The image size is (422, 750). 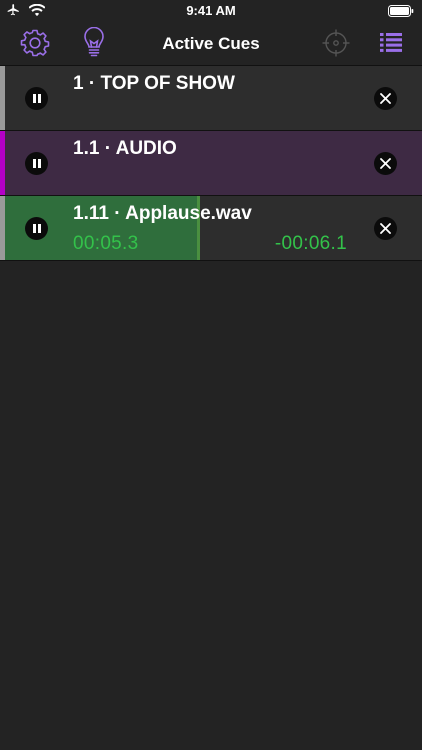 What do you see at coordinates (401, 11) in the screenshot?
I see `battery-icon` at bounding box center [401, 11].